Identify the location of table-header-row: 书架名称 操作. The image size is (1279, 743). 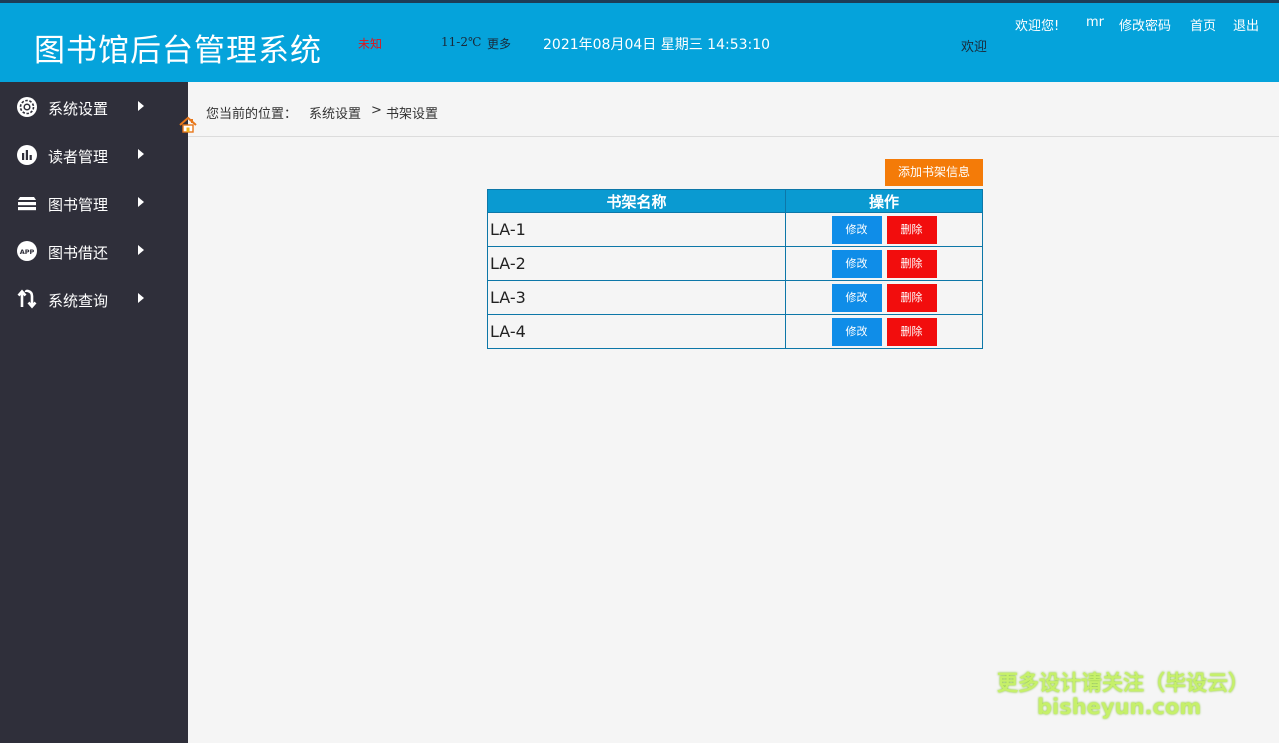
(735, 201).